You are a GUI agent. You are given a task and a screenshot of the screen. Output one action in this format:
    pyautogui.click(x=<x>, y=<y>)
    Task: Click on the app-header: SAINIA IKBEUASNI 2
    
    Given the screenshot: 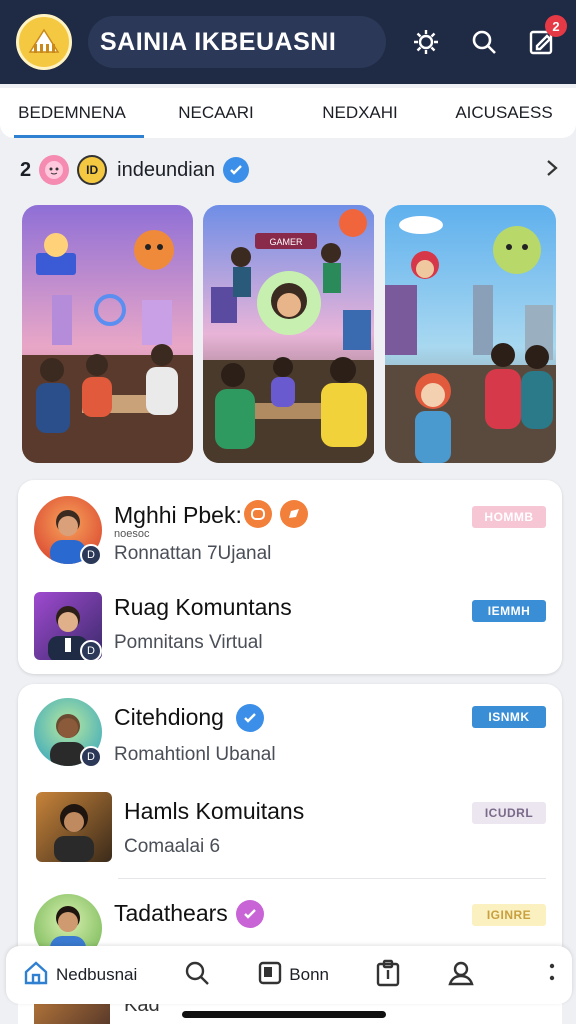 What is the action you would take?
    pyautogui.click(x=288, y=42)
    